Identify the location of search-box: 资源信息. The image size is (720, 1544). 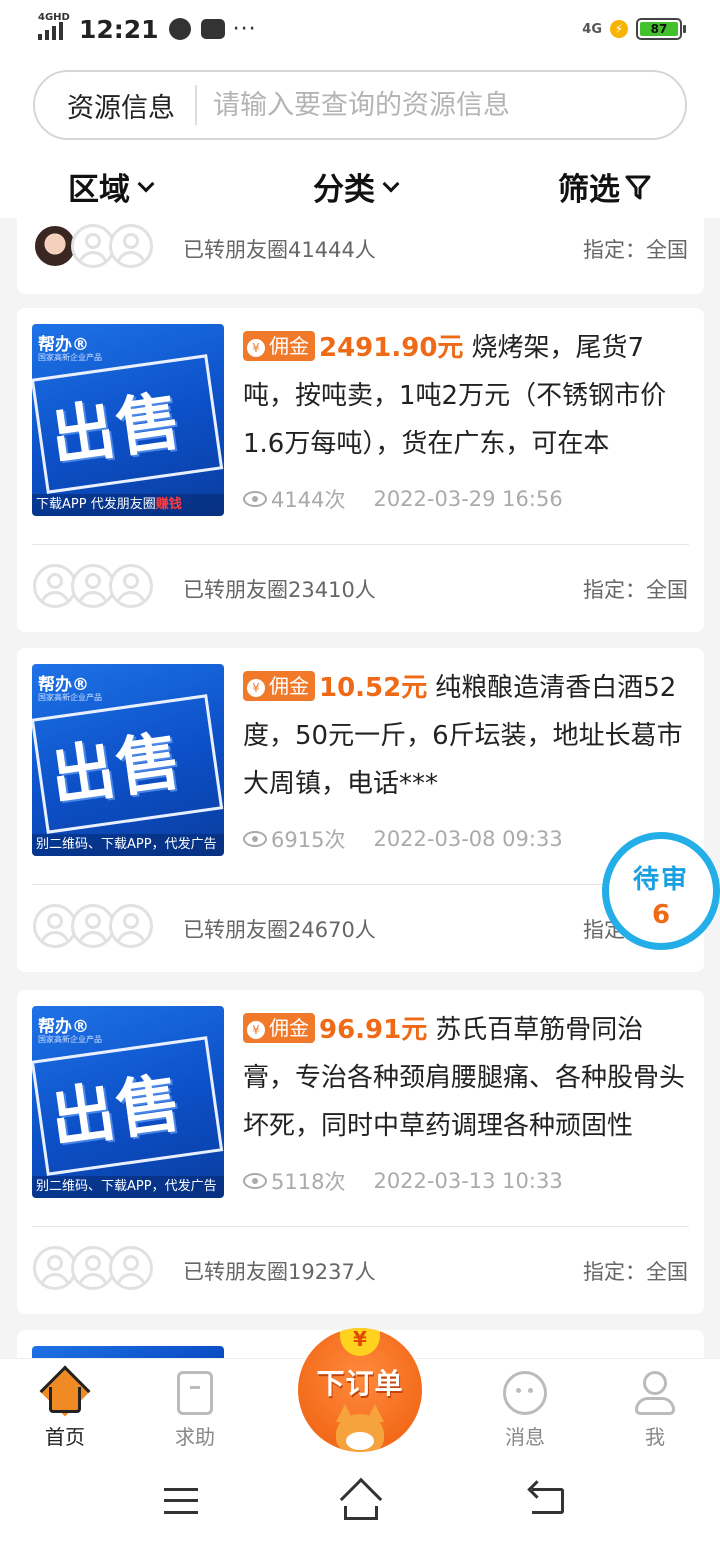
(360, 105).